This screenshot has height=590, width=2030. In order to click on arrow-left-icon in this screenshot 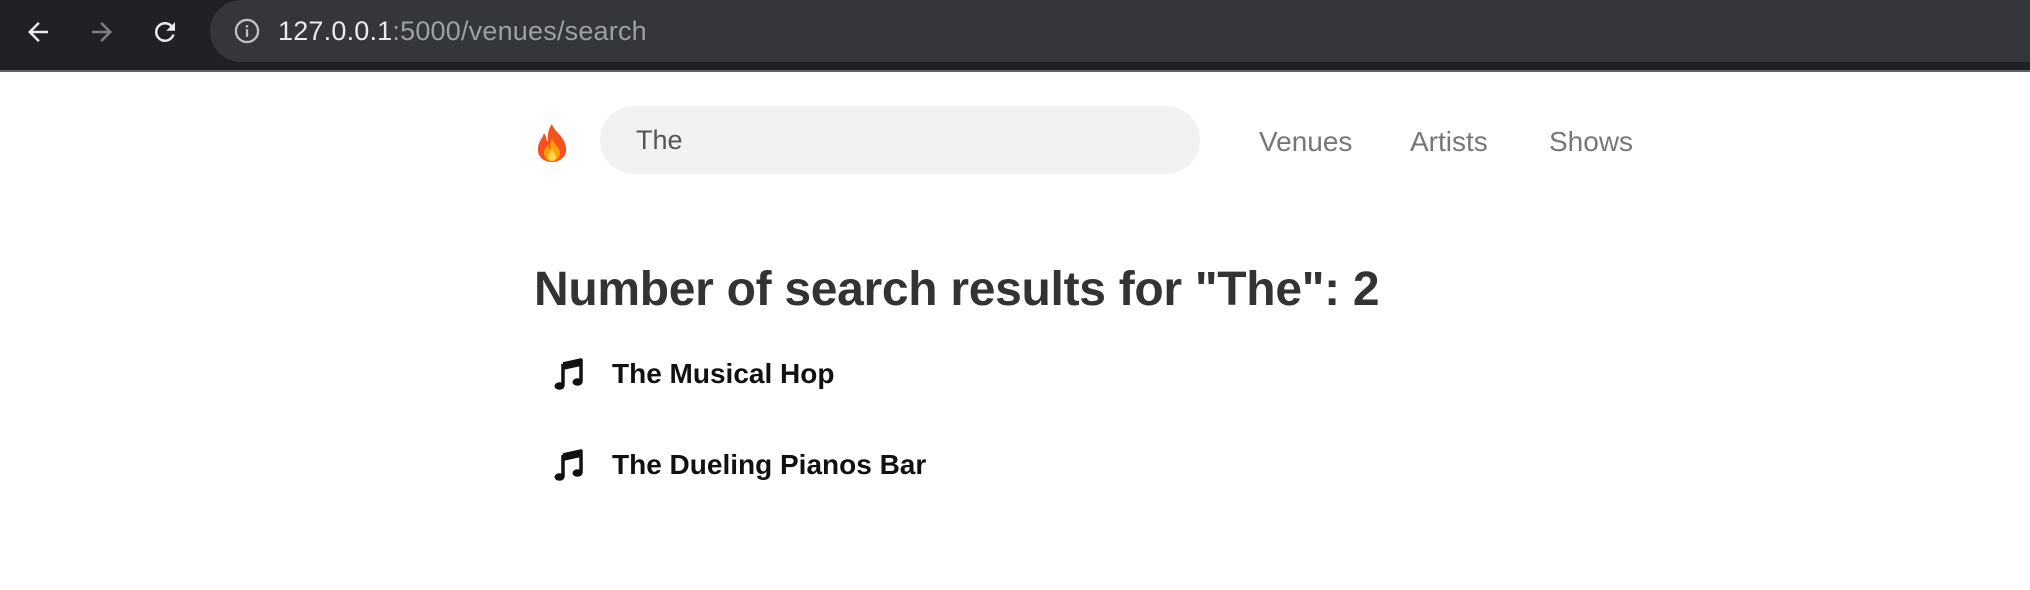, I will do `click(38, 32)`.